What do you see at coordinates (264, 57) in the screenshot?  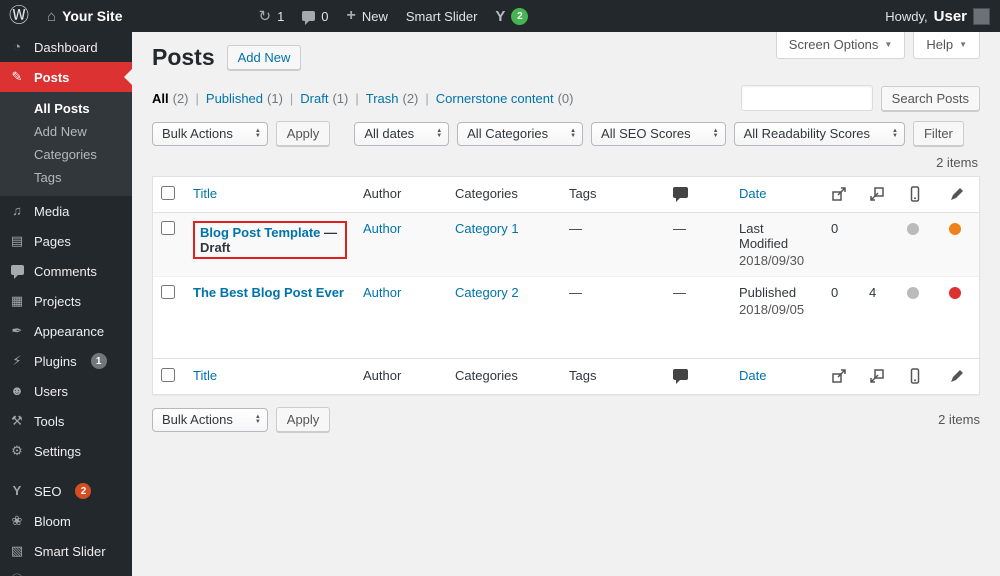 I see `add-new-button: Add New` at bounding box center [264, 57].